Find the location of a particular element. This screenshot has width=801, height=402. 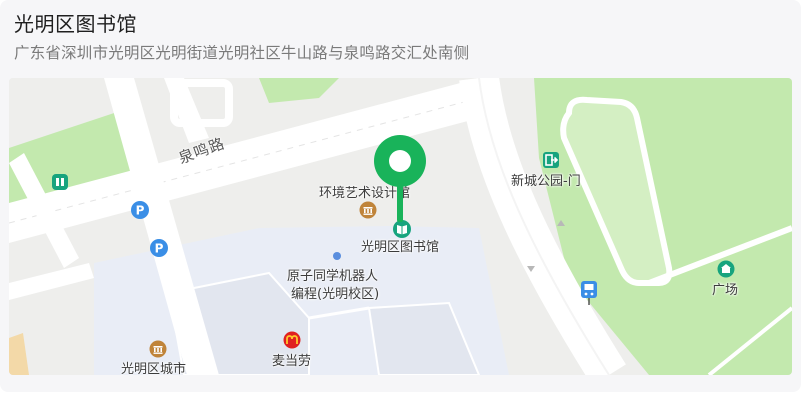

poi-label-city-hall: 光明区城市 is located at coordinates (154, 368).